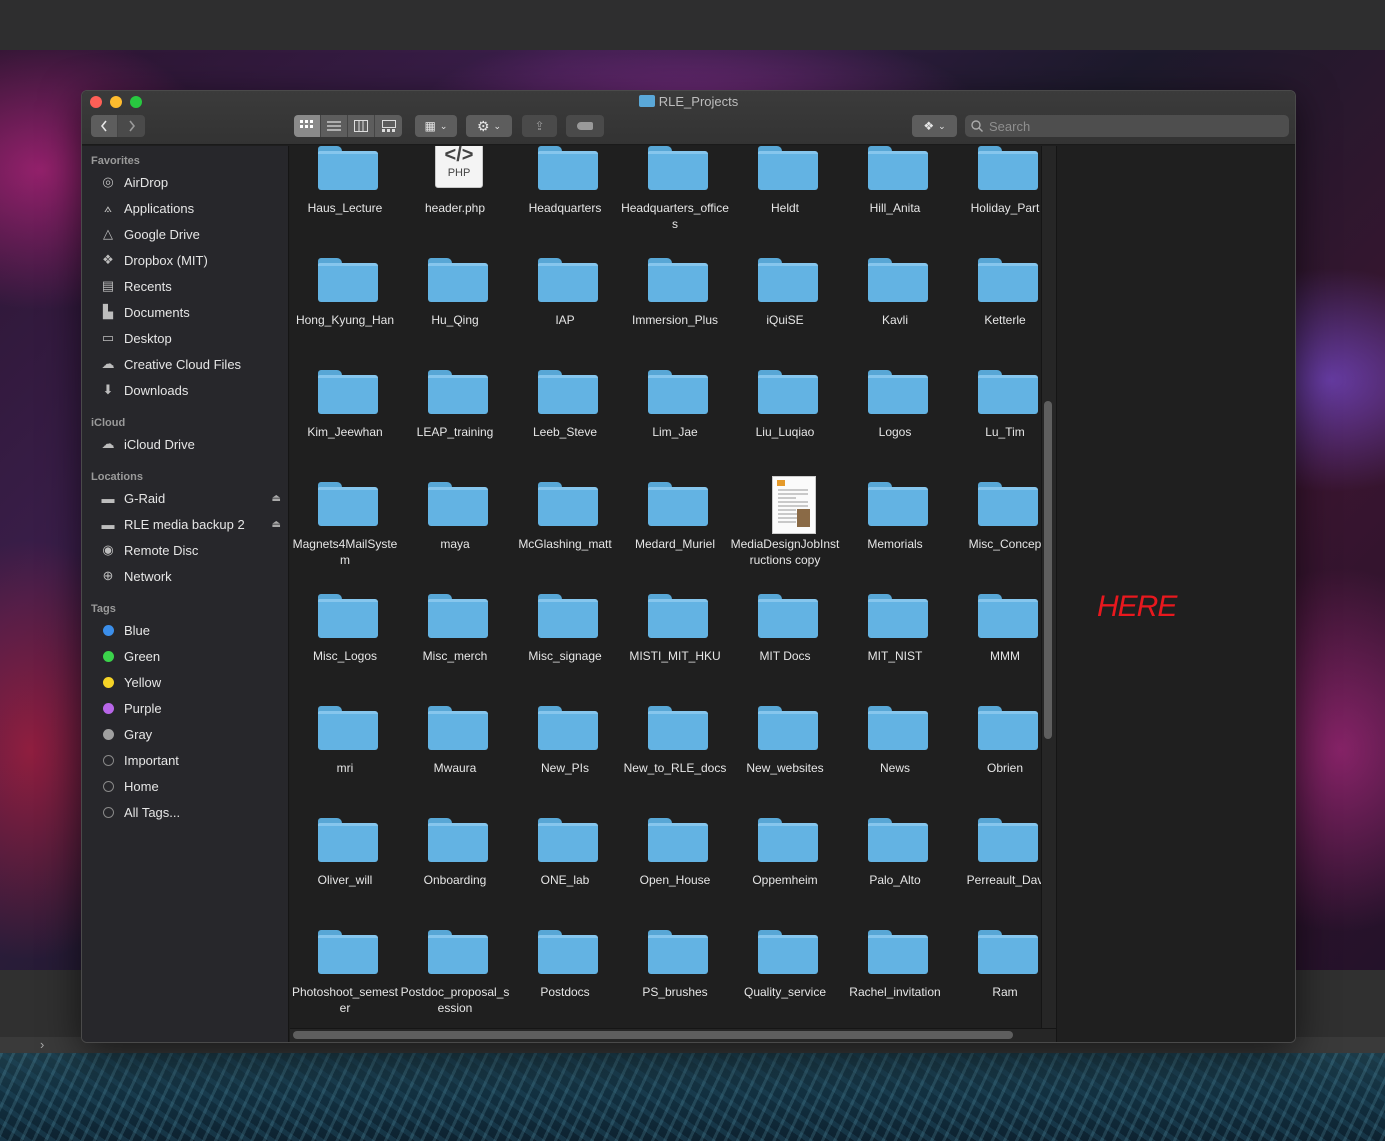  Describe the element at coordinates (785, 768) in the screenshot. I see `file-name-label: New_websites` at that location.